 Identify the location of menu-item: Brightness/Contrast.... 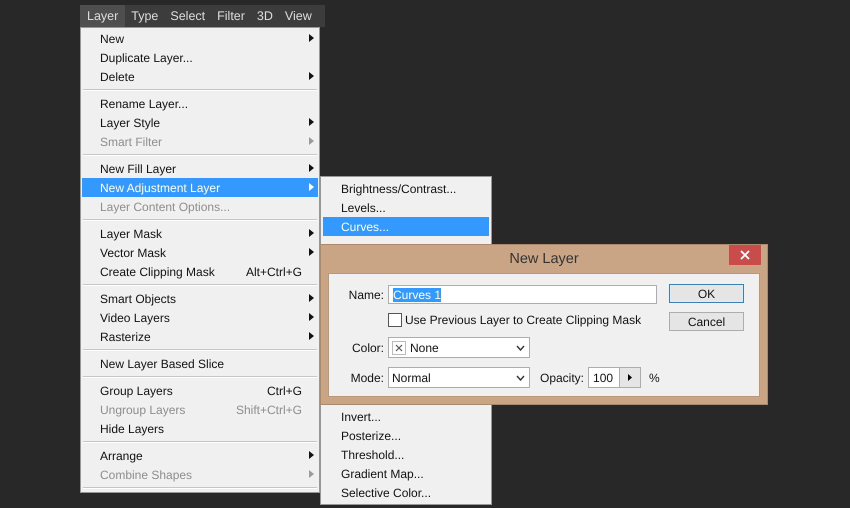
(406, 188).